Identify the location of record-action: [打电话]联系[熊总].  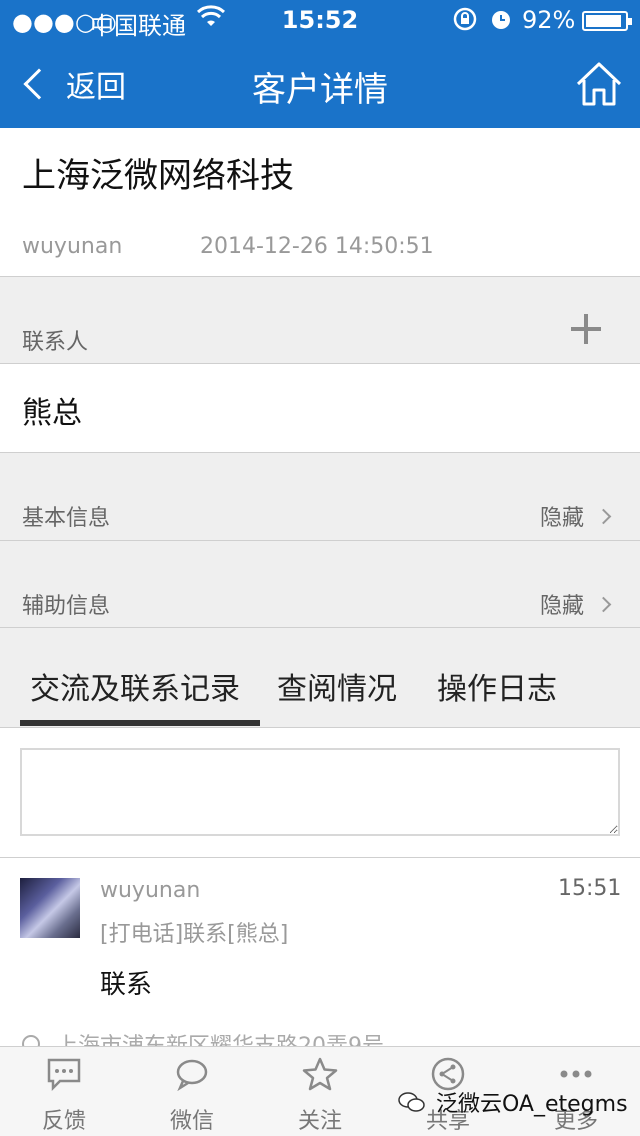
(194, 934).